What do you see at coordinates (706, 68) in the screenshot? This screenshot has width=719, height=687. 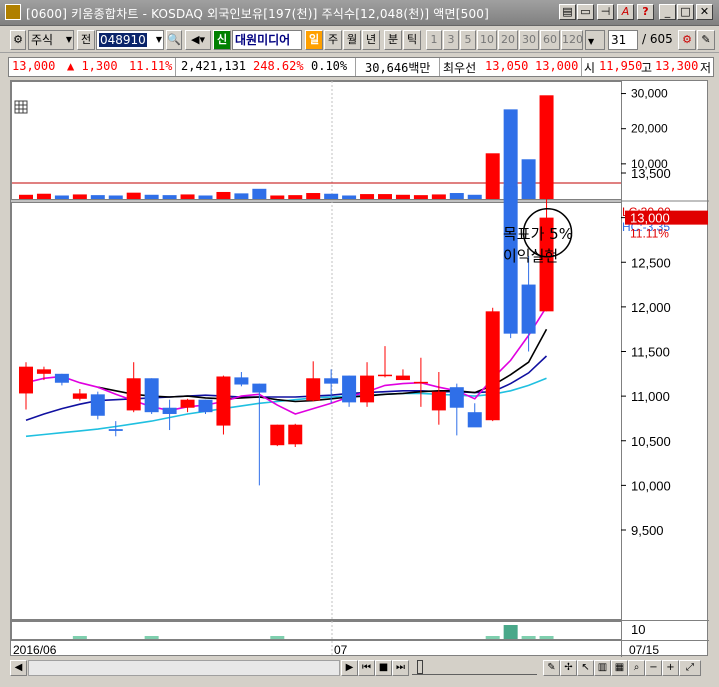 I see `low-label: 저` at bounding box center [706, 68].